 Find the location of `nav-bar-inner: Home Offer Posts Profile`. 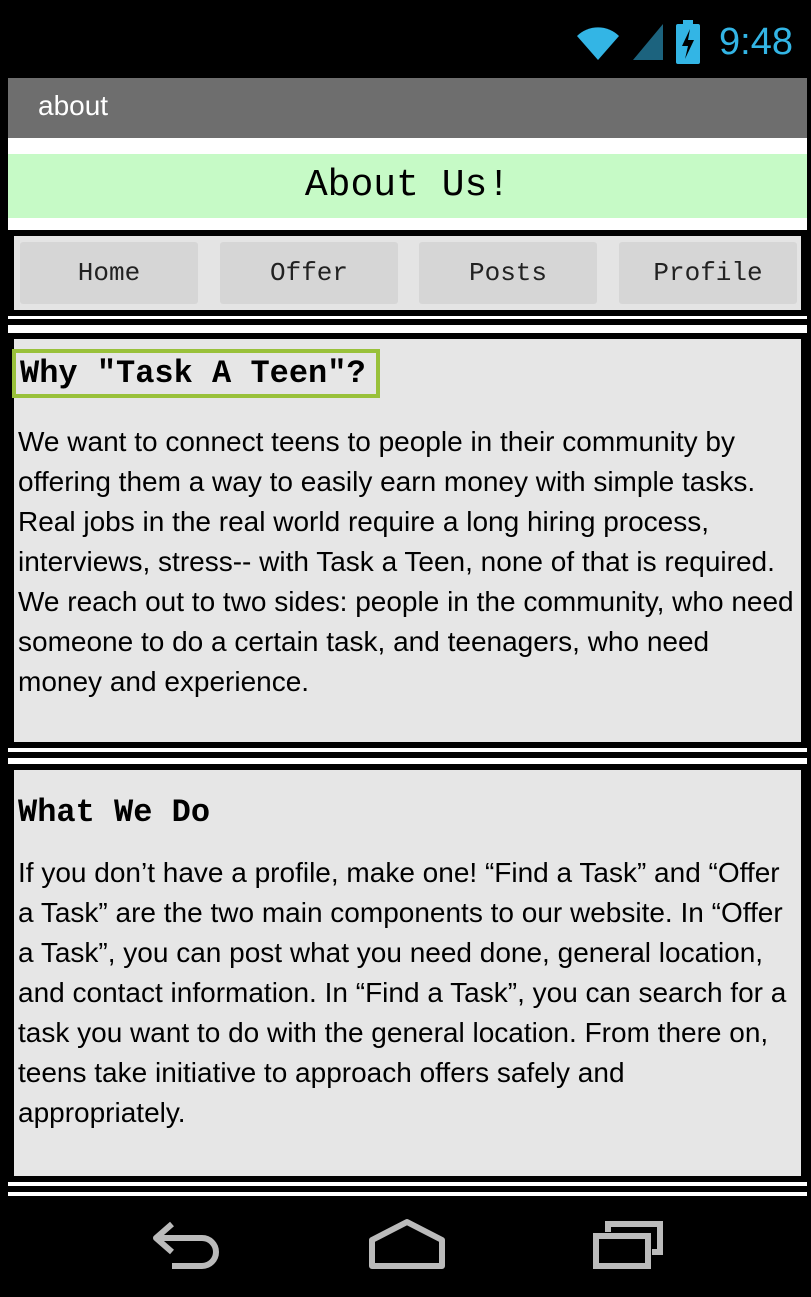

nav-bar-inner: Home Offer Posts Profile is located at coordinates (407, 273).